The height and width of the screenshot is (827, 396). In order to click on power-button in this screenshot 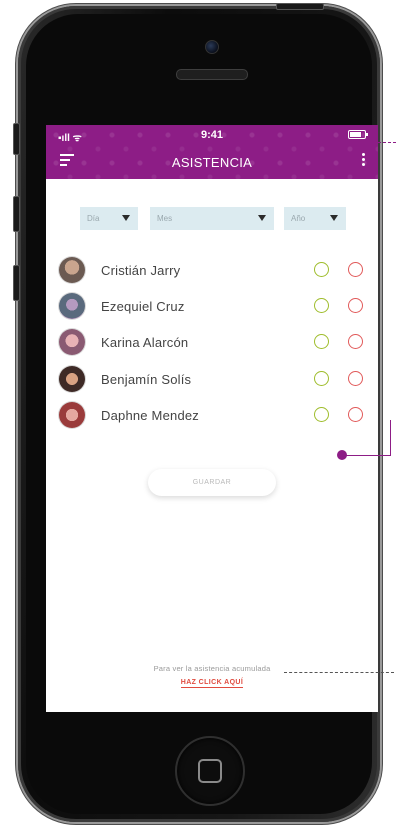, I will do `click(300, 6)`.